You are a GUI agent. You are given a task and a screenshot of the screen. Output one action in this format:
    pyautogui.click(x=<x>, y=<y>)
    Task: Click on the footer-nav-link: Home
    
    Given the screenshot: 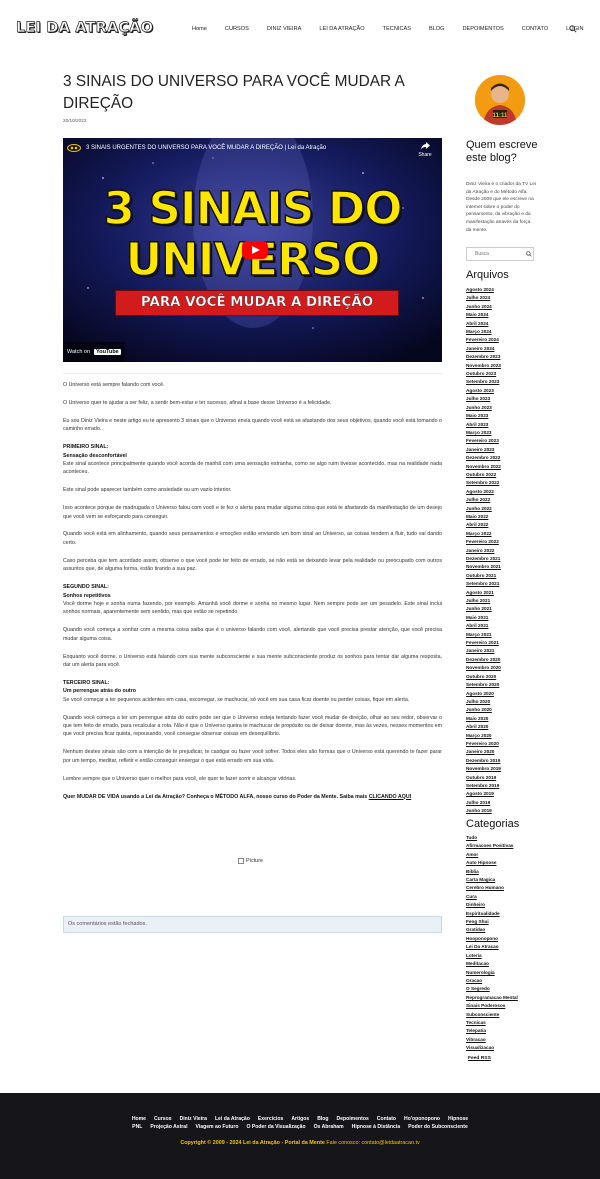 What is the action you would take?
    pyautogui.click(x=139, y=1119)
    